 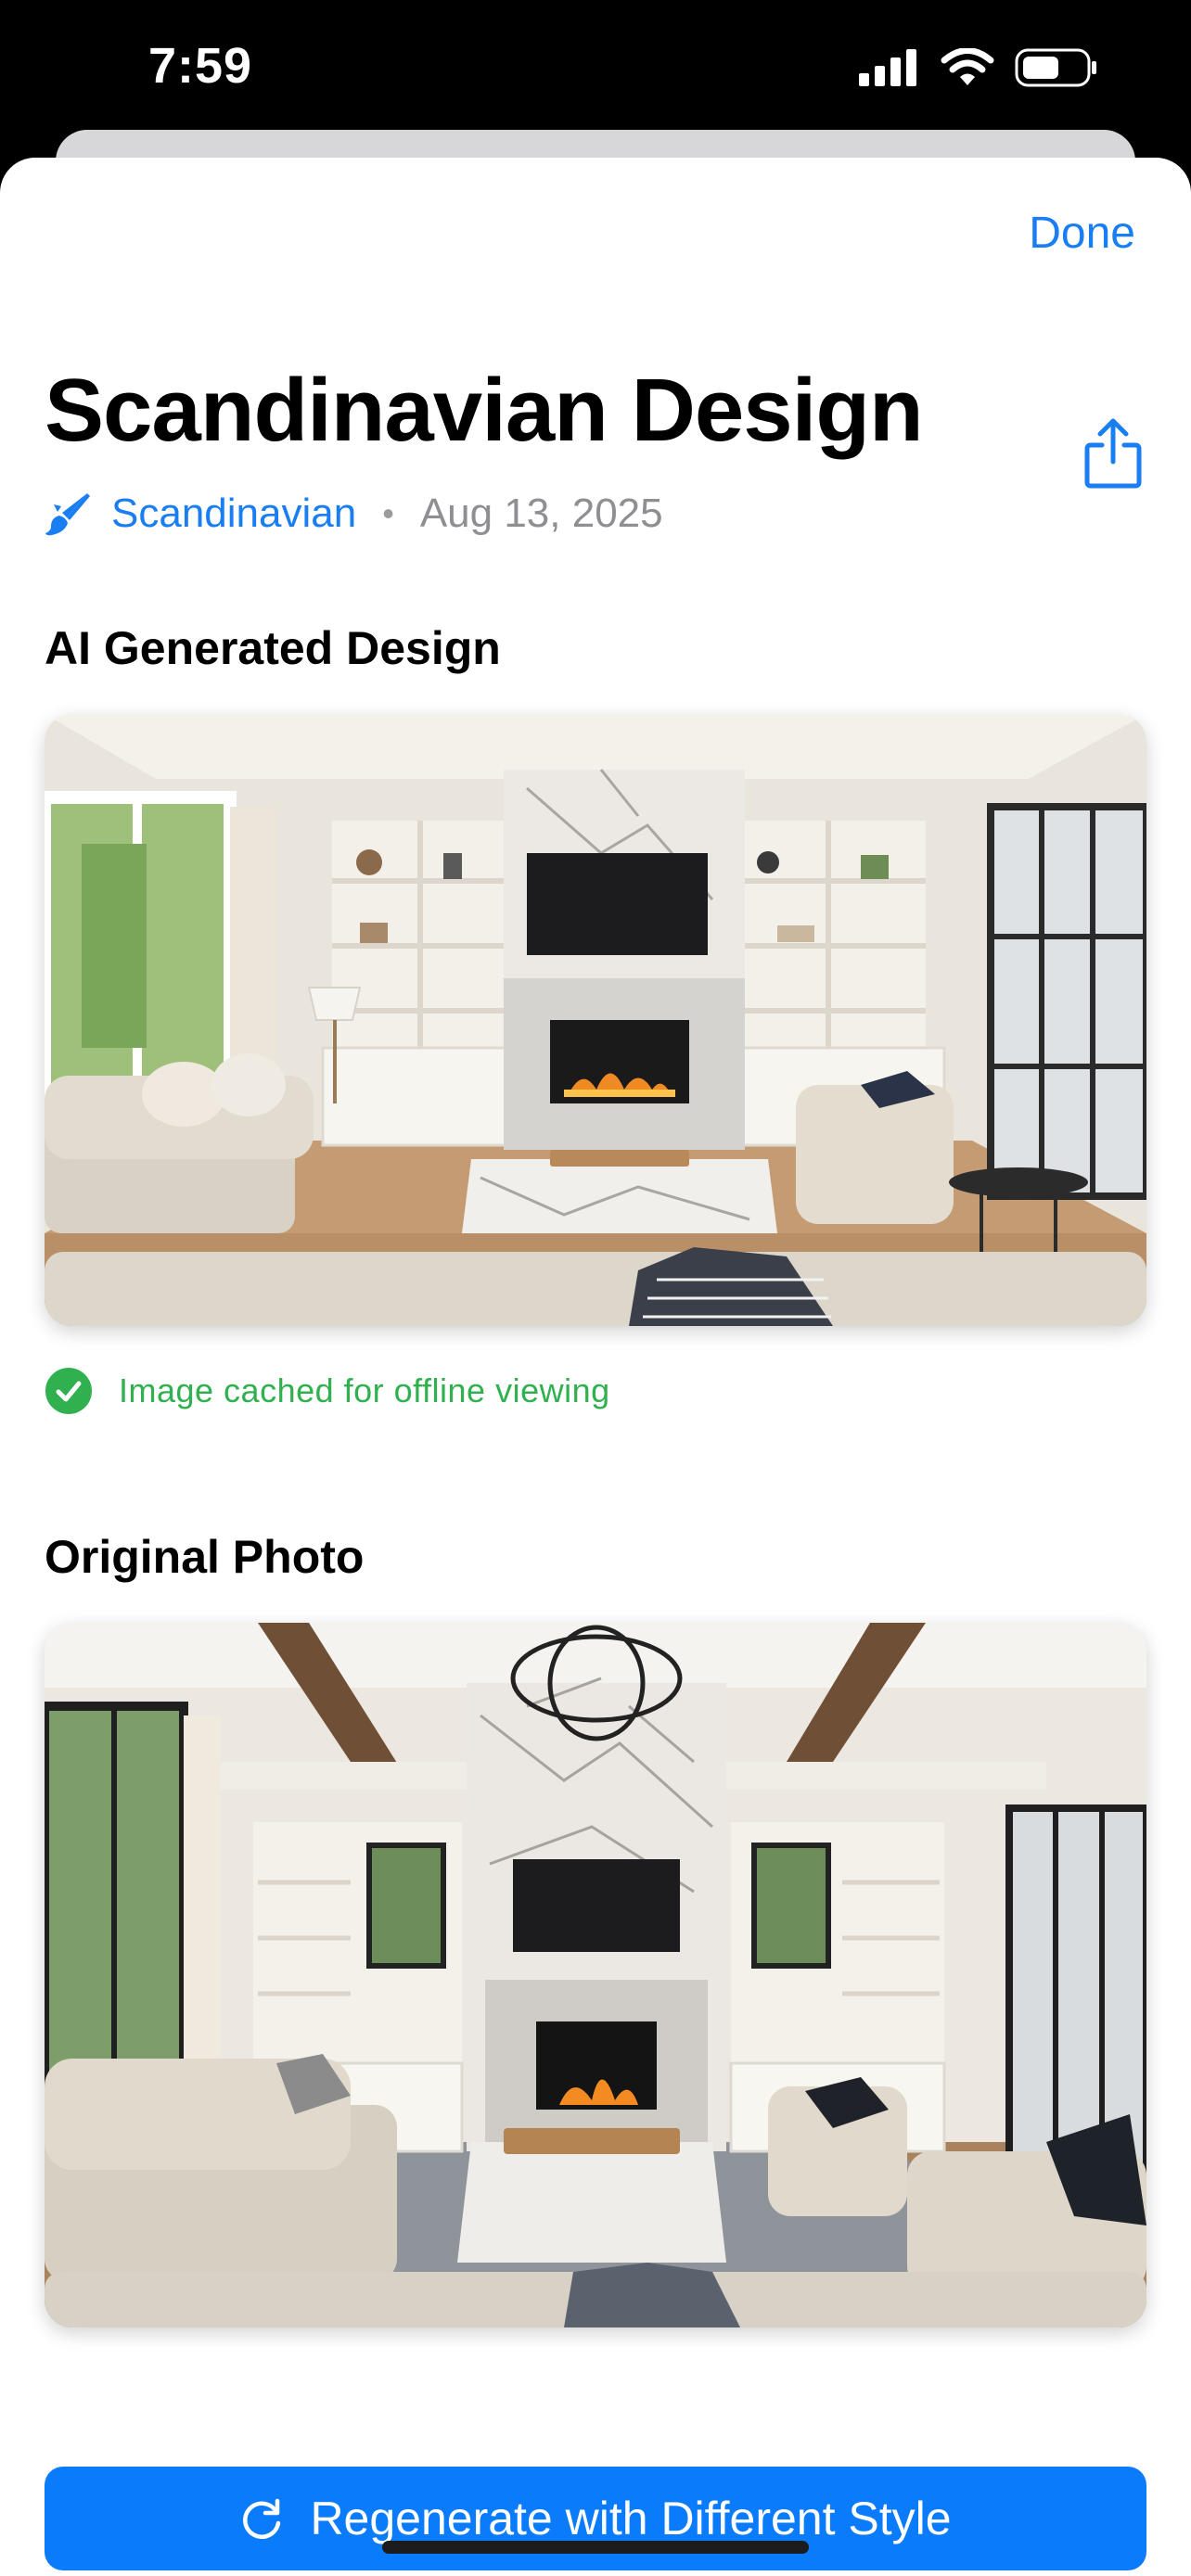 I want to click on regenerate-button: Regenerate with Different Style, so click(x=595, y=2518).